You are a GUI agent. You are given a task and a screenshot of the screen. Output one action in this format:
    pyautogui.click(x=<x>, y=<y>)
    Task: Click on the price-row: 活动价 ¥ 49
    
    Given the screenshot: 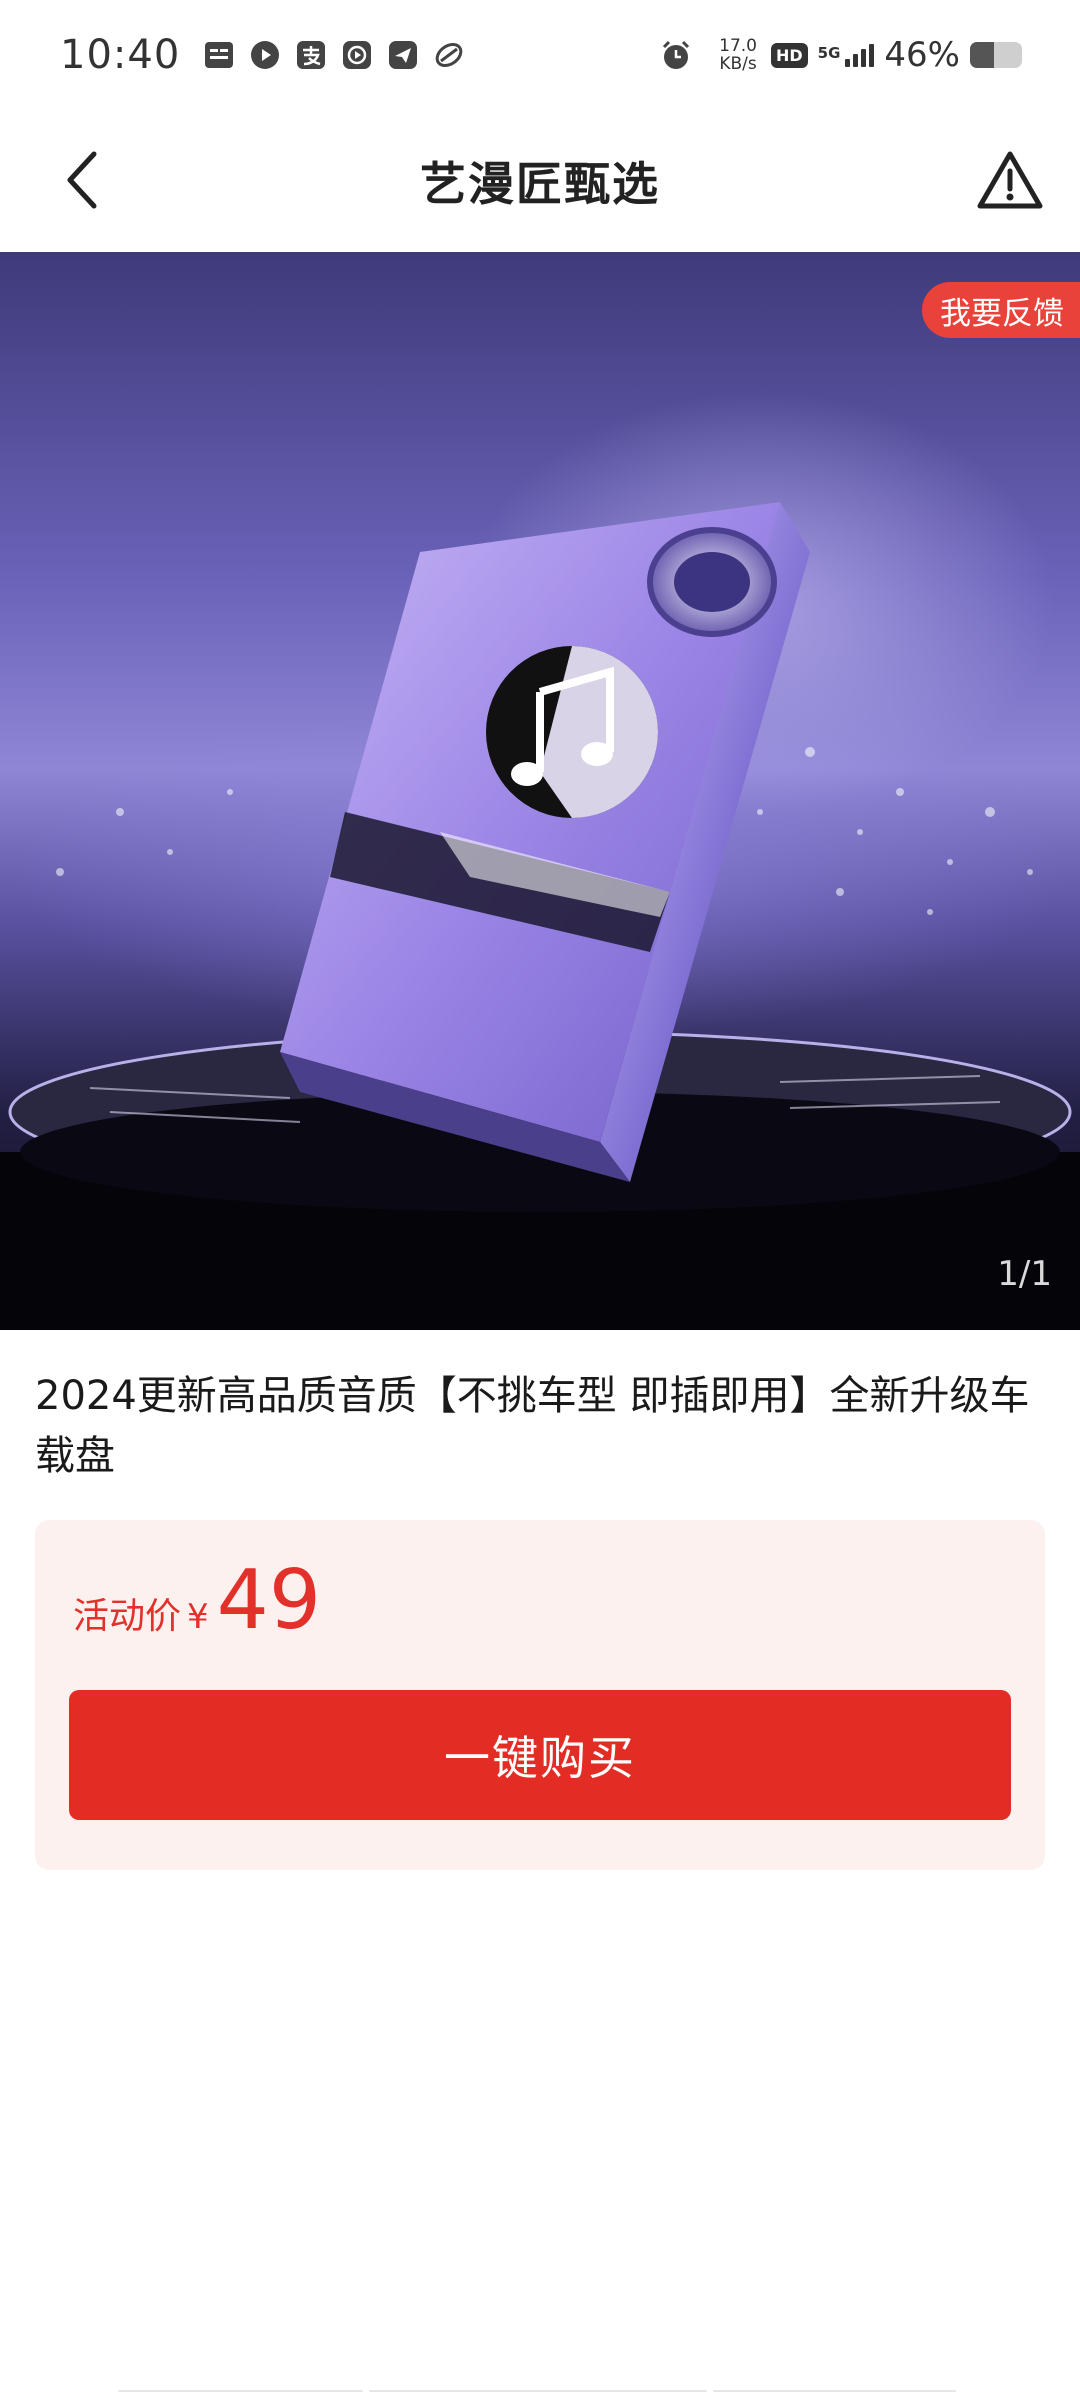 What is the action you would take?
    pyautogui.click(x=197, y=1601)
    